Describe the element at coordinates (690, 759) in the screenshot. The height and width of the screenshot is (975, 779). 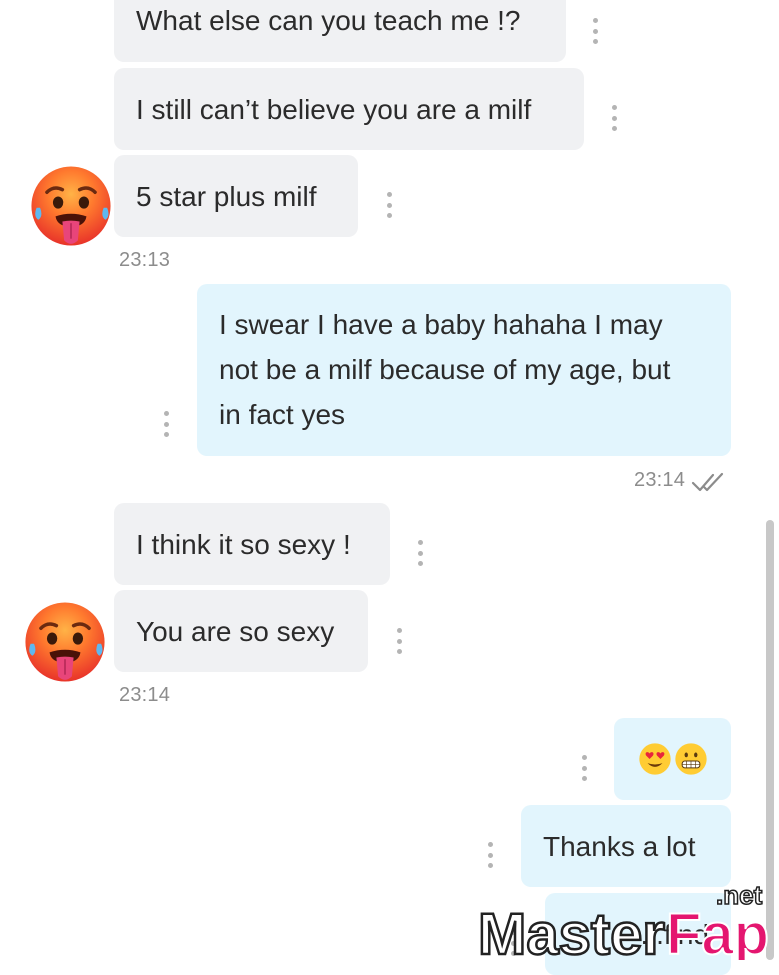
I see `grimacing-emoji-icon` at that location.